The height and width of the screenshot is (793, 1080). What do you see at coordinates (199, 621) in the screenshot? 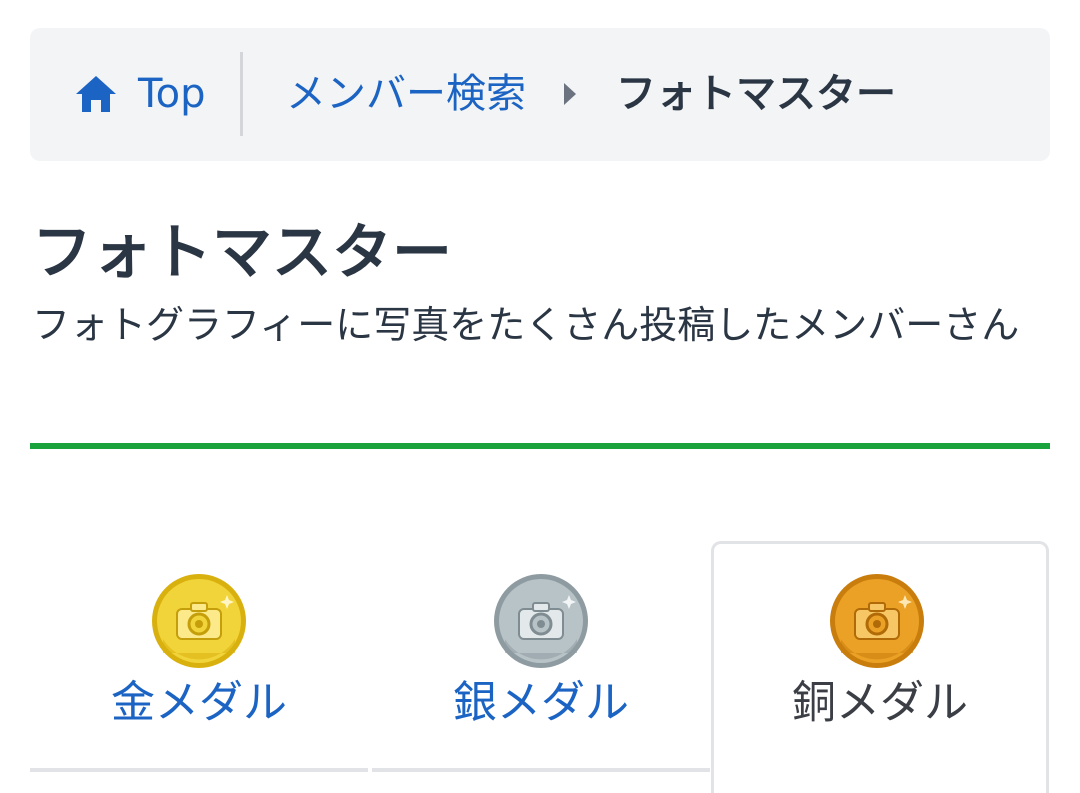
I see `gold-medal-camera-icon` at bounding box center [199, 621].